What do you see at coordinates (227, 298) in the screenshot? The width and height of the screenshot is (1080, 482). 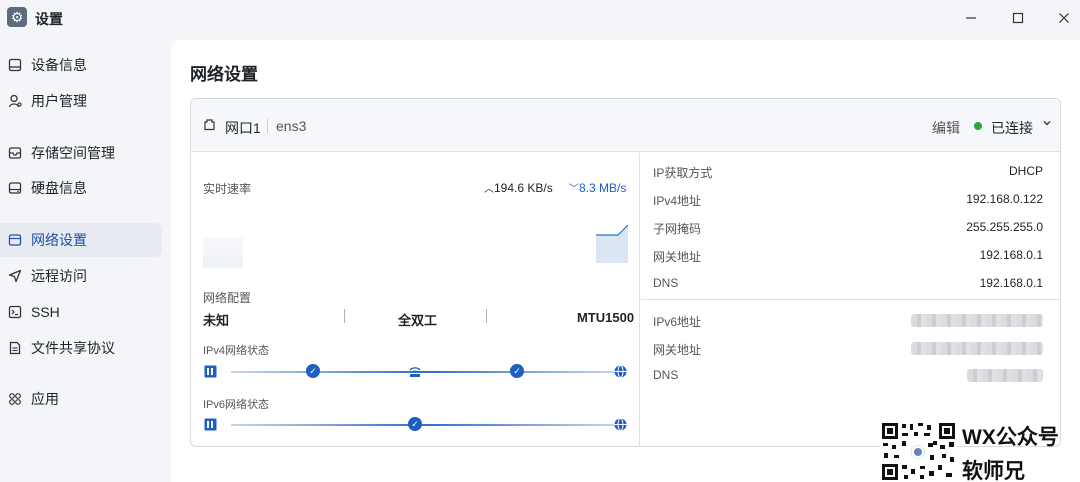 I see `config-label: 网络配置` at bounding box center [227, 298].